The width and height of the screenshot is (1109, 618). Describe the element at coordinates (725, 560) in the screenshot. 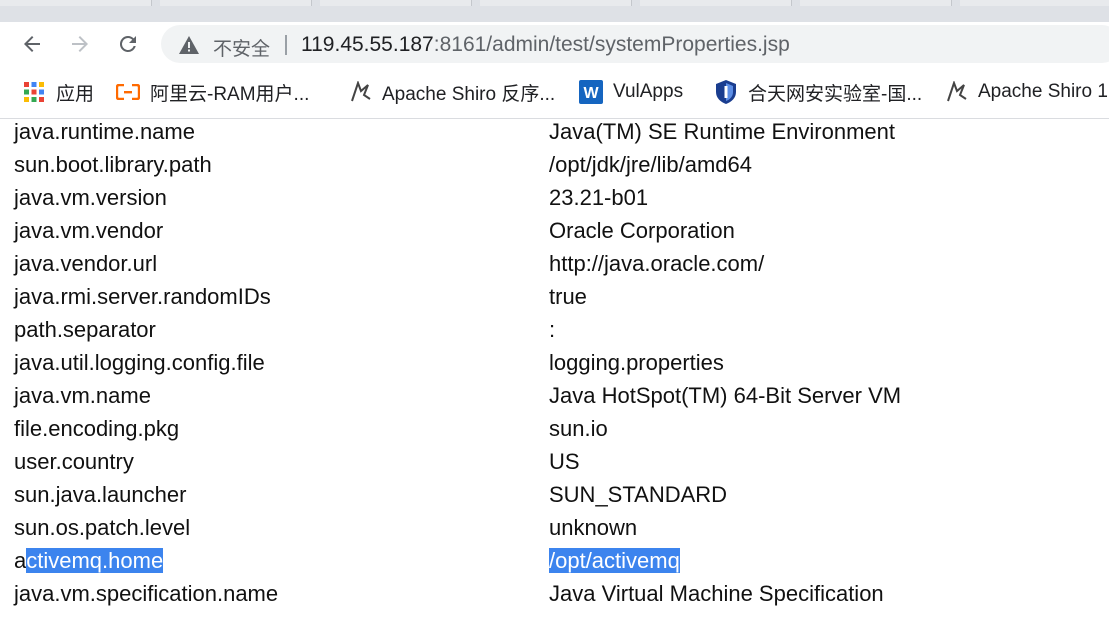

I see `property-value: /opt/activemq` at that location.